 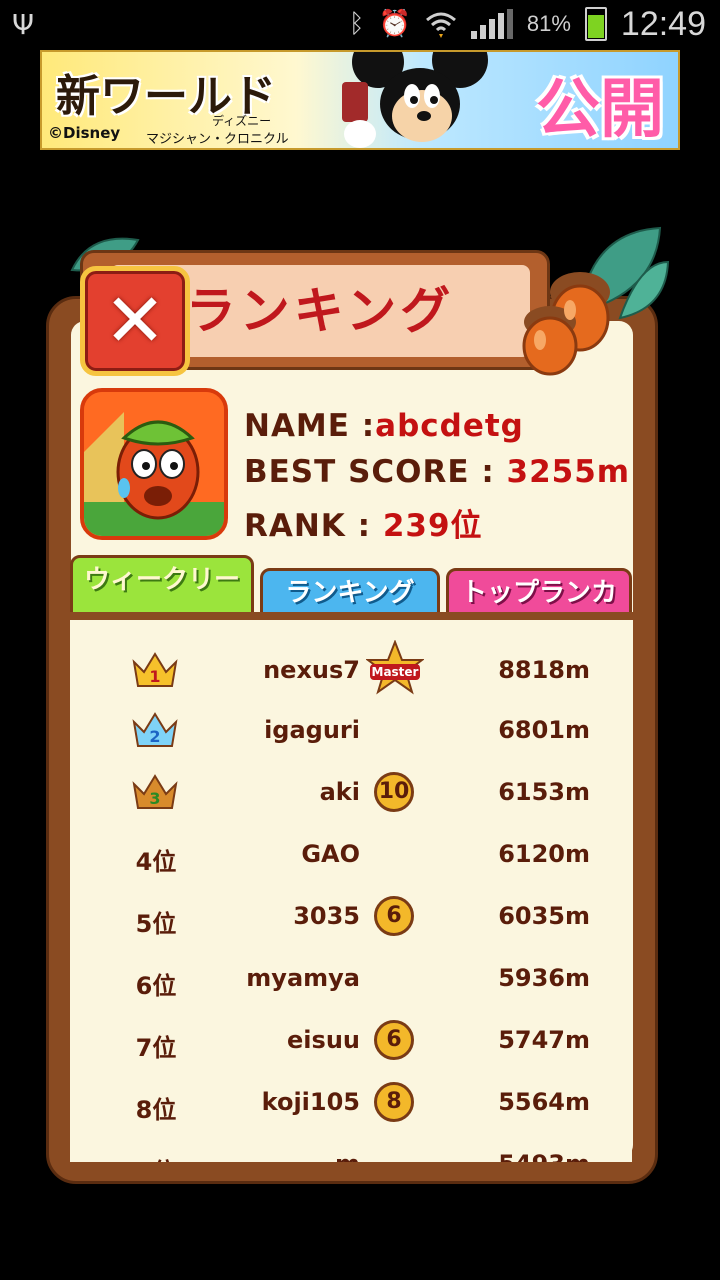 I want to click on rank-number: 5位, so click(x=156, y=924).